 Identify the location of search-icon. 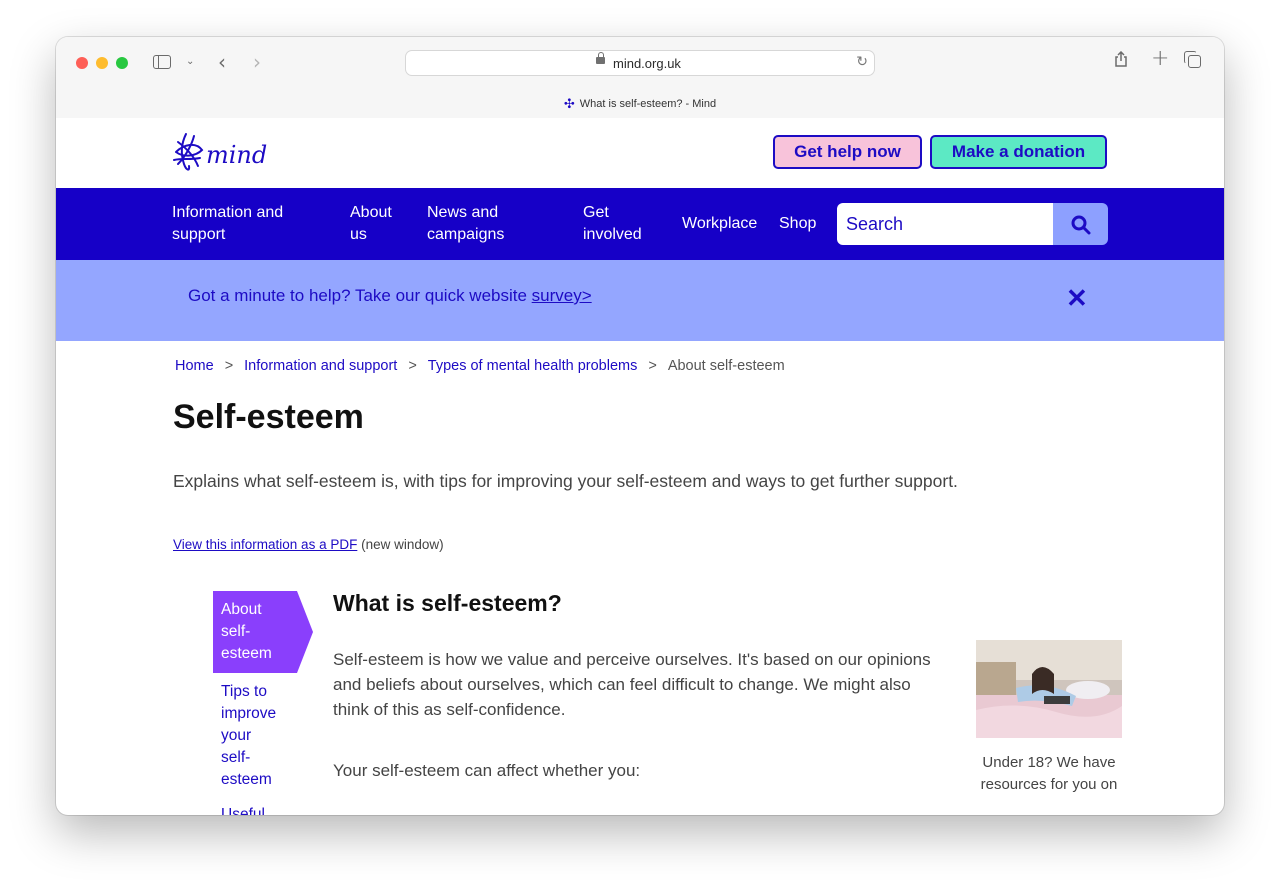
(1081, 225).